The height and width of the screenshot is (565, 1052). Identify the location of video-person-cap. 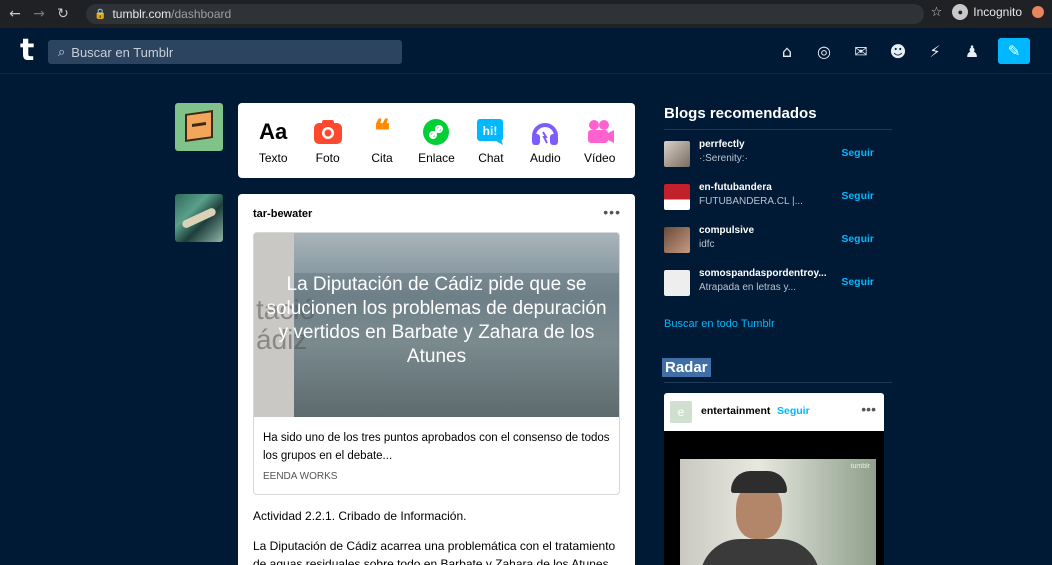
(759, 482).